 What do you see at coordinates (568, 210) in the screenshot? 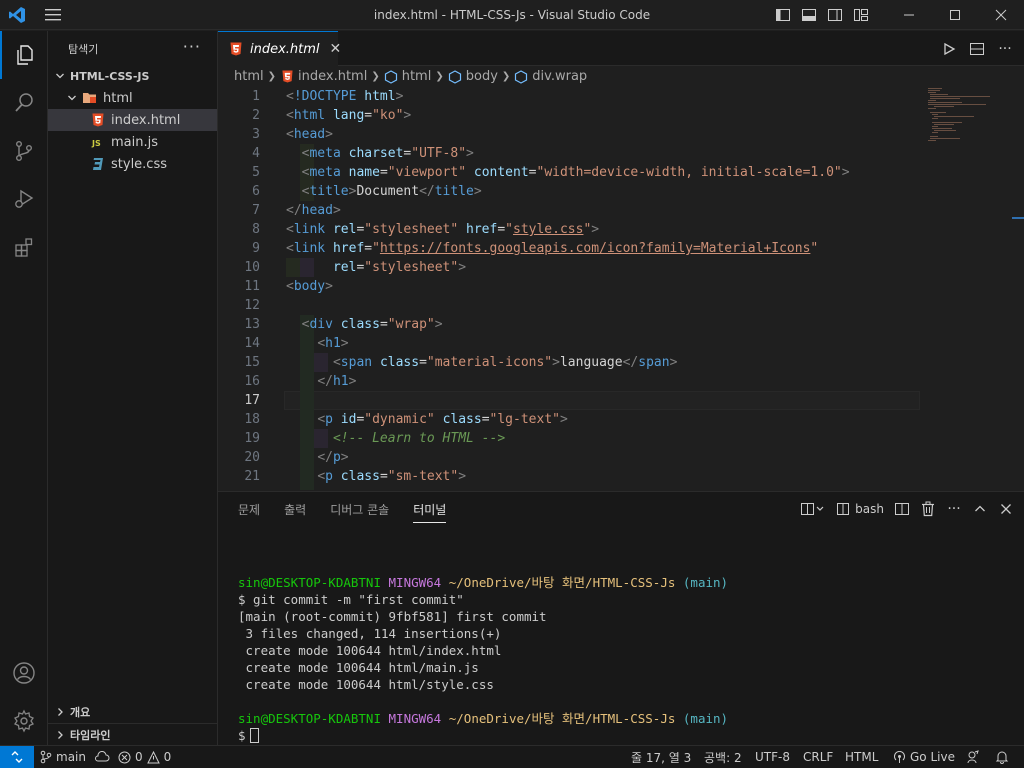
I see `code-line: 7 </head>` at bounding box center [568, 210].